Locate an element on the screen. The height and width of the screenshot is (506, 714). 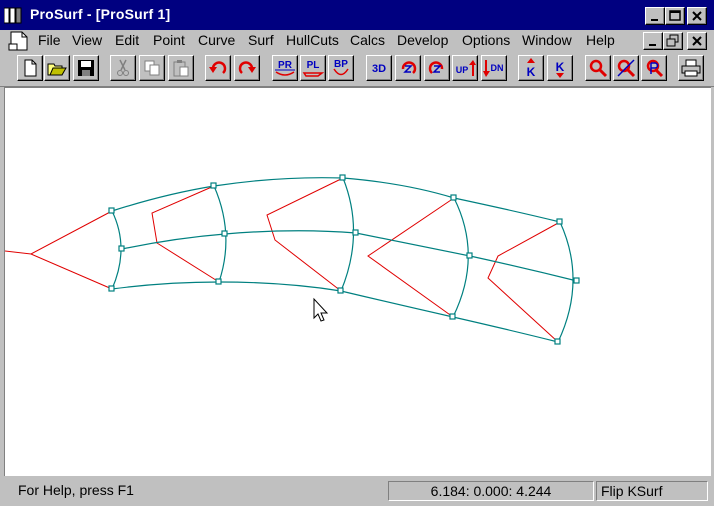
menu-point: Point is located at coordinates (169, 40).